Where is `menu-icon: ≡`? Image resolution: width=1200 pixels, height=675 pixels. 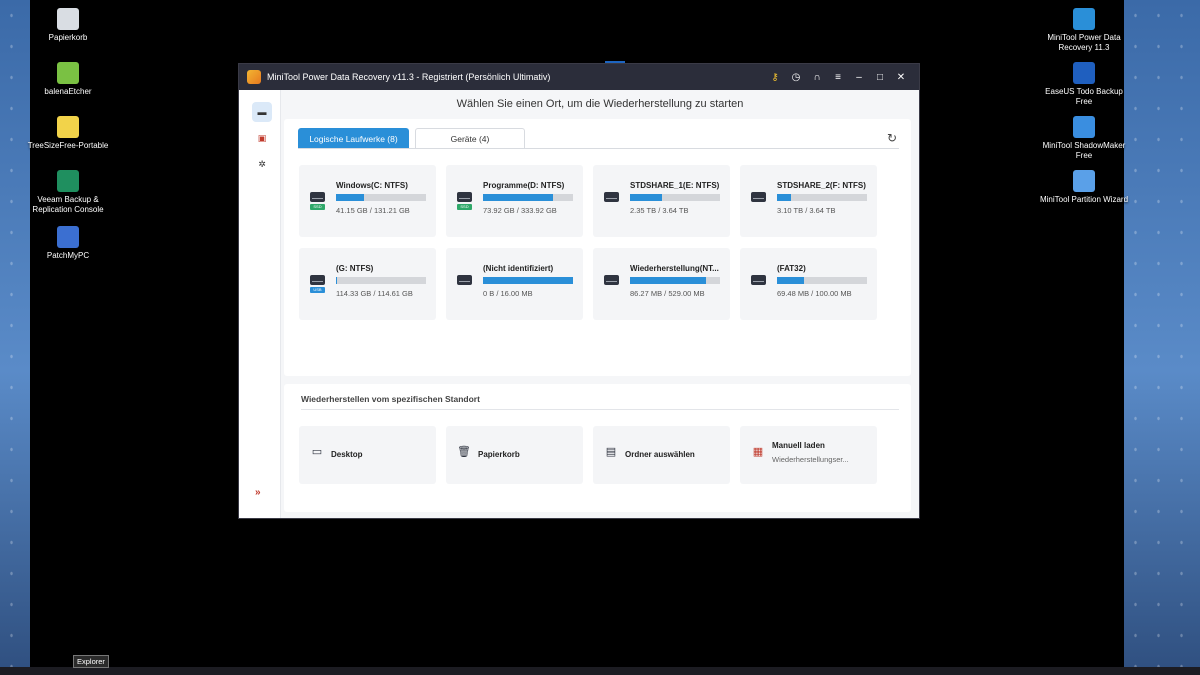 menu-icon: ≡ is located at coordinates (838, 77).